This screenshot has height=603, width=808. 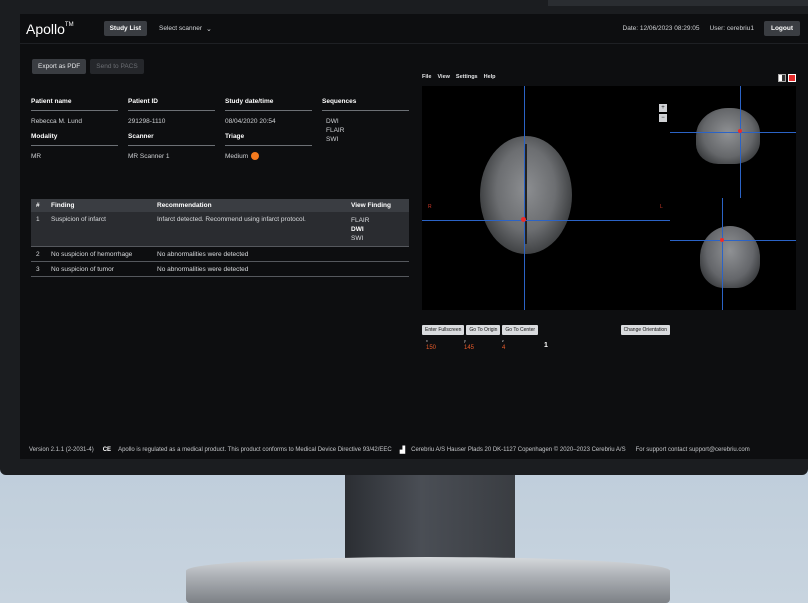 What do you see at coordinates (181, 28) in the screenshot?
I see `scanner-select-label: Select scanner` at bounding box center [181, 28].